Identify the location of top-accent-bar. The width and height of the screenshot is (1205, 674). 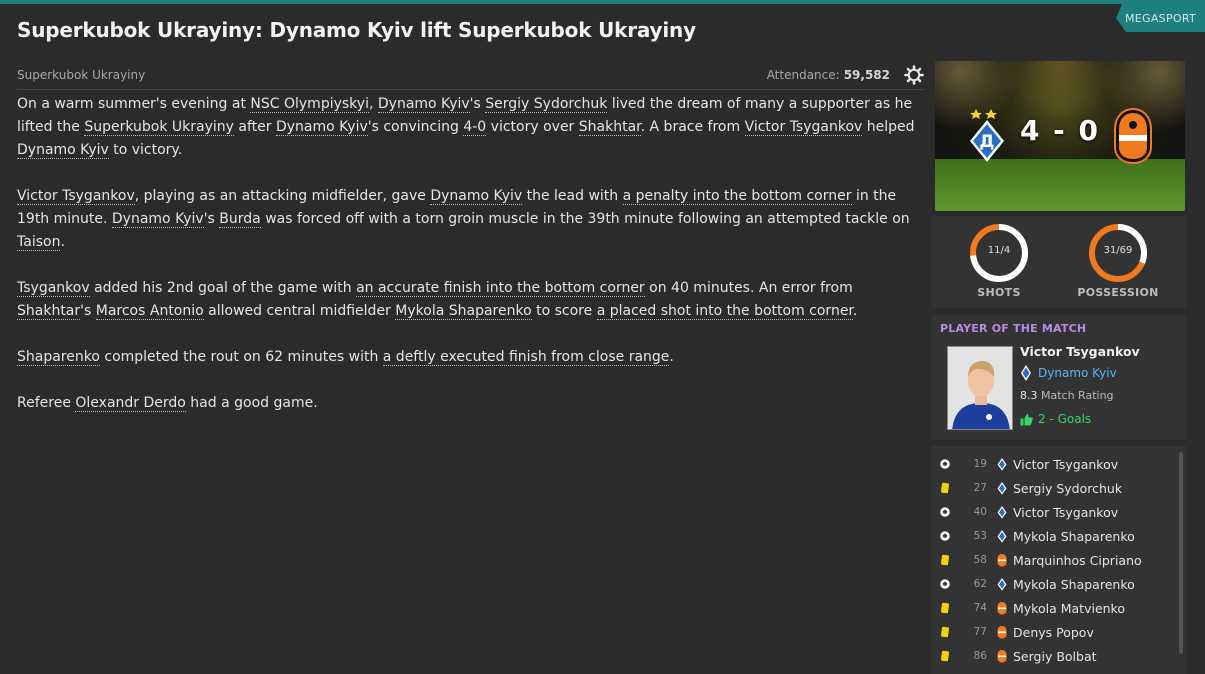
(602, 2).